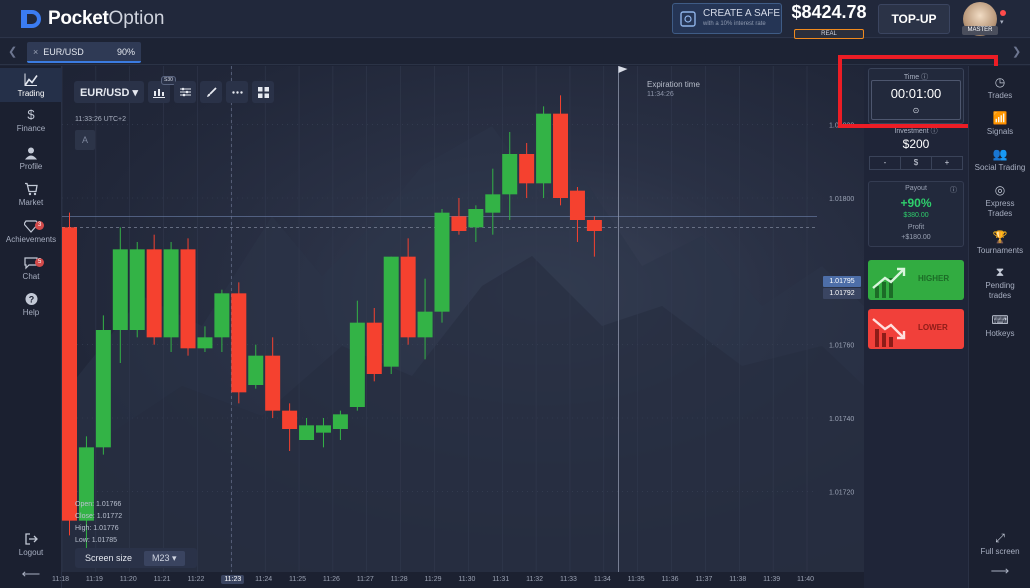 The height and width of the screenshot is (588, 1030). I want to click on time-tick-label: 11:35, so click(636, 579).